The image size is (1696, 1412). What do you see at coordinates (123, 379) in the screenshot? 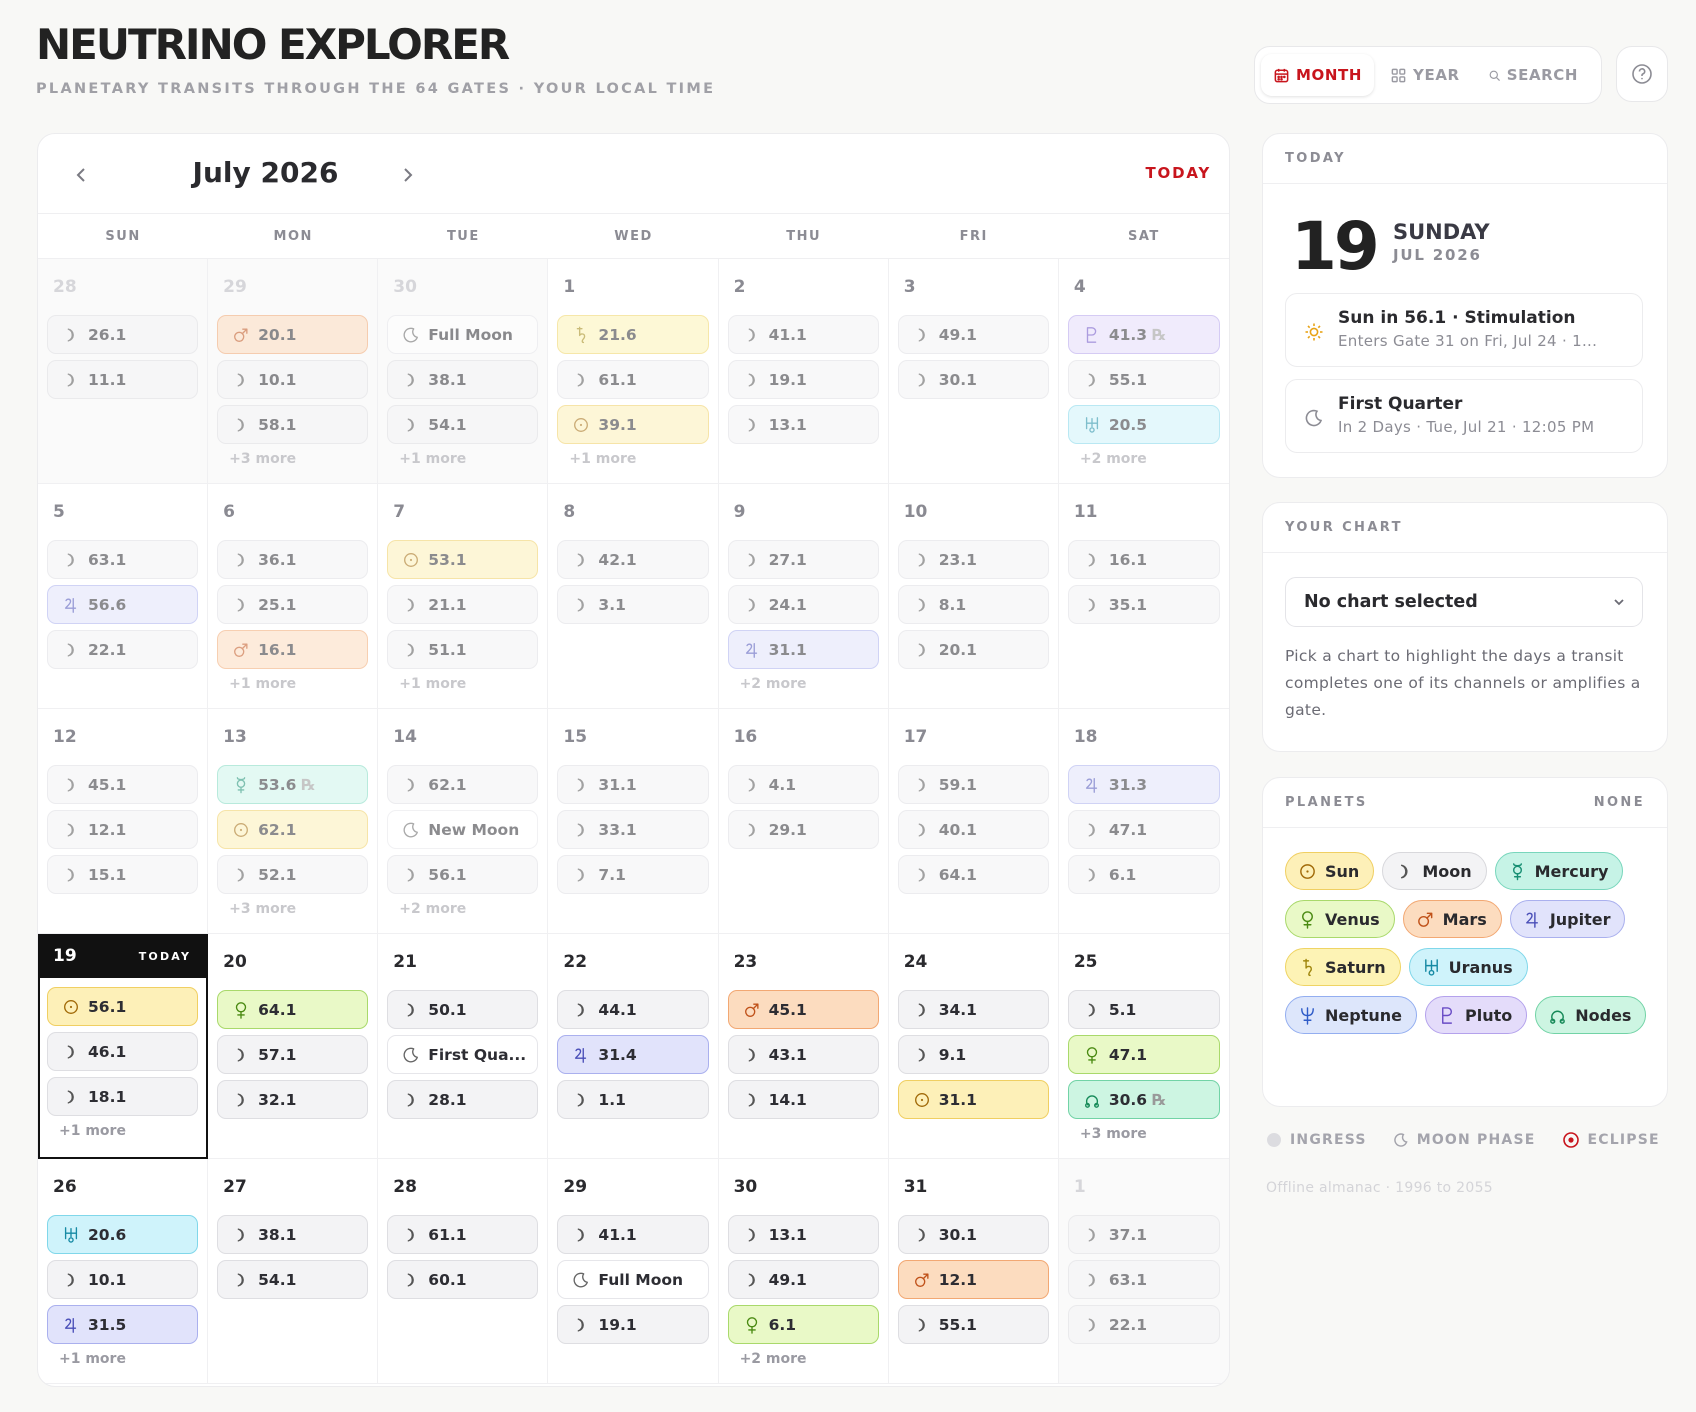
I see `transit-chip-moon: 11.1` at bounding box center [123, 379].